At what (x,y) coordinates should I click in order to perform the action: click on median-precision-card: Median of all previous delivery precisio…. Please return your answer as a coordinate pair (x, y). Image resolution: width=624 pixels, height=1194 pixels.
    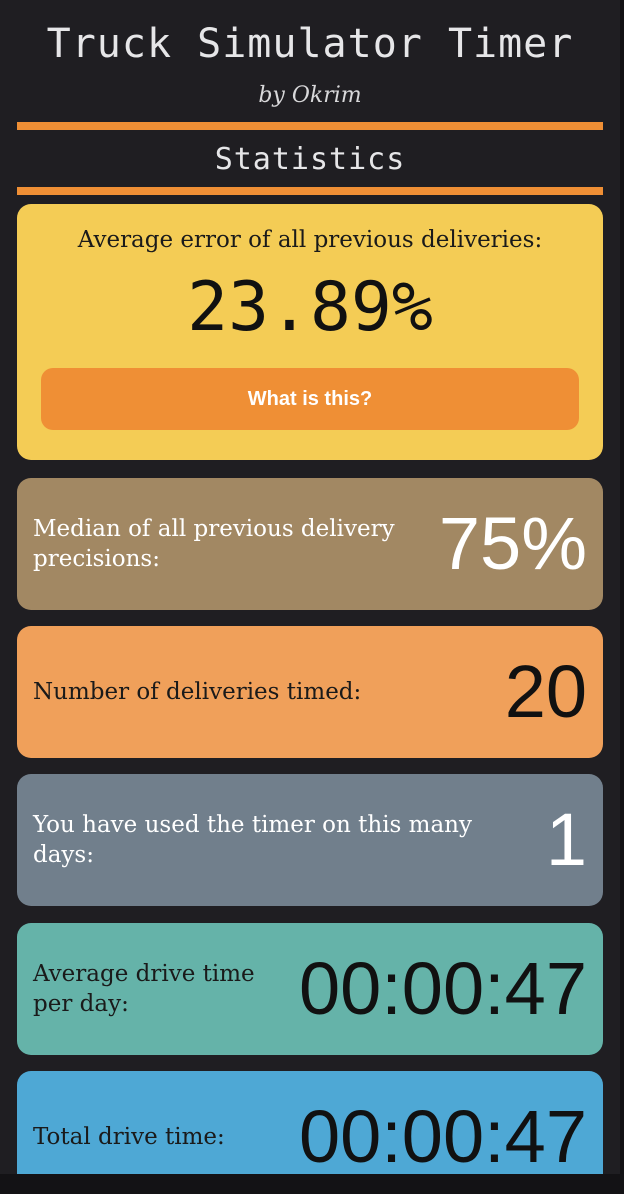
    Looking at the image, I should click on (310, 544).